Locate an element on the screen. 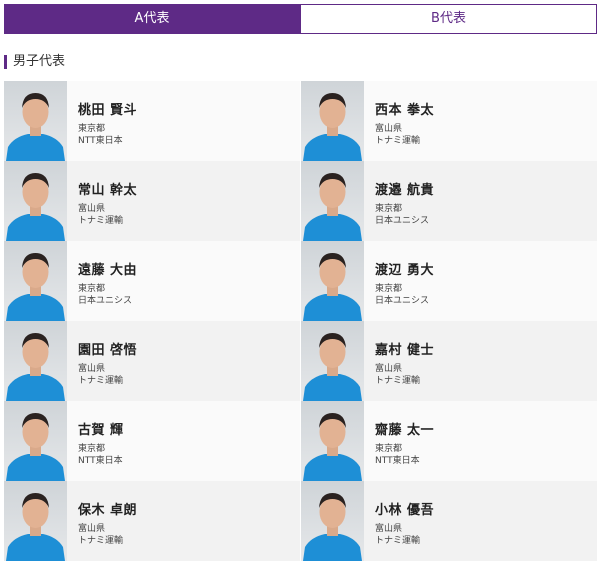  player-card: 渡邉 航貴 東京都 日本ユニシス is located at coordinates (449, 201).